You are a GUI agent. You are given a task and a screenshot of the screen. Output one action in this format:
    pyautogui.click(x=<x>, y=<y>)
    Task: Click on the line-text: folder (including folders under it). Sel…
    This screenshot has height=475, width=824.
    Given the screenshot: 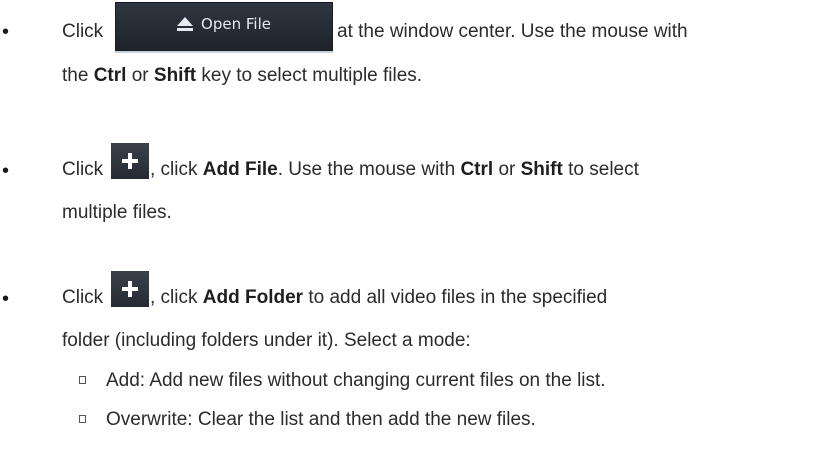 What is the action you would take?
    pyautogui.click(x=266, y=340)
    